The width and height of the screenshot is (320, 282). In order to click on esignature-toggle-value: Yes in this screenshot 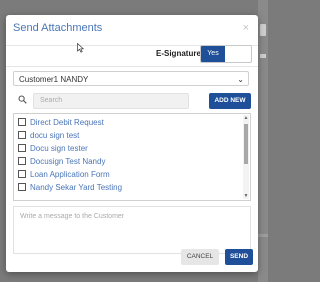, I will do `click(213, 54)`.